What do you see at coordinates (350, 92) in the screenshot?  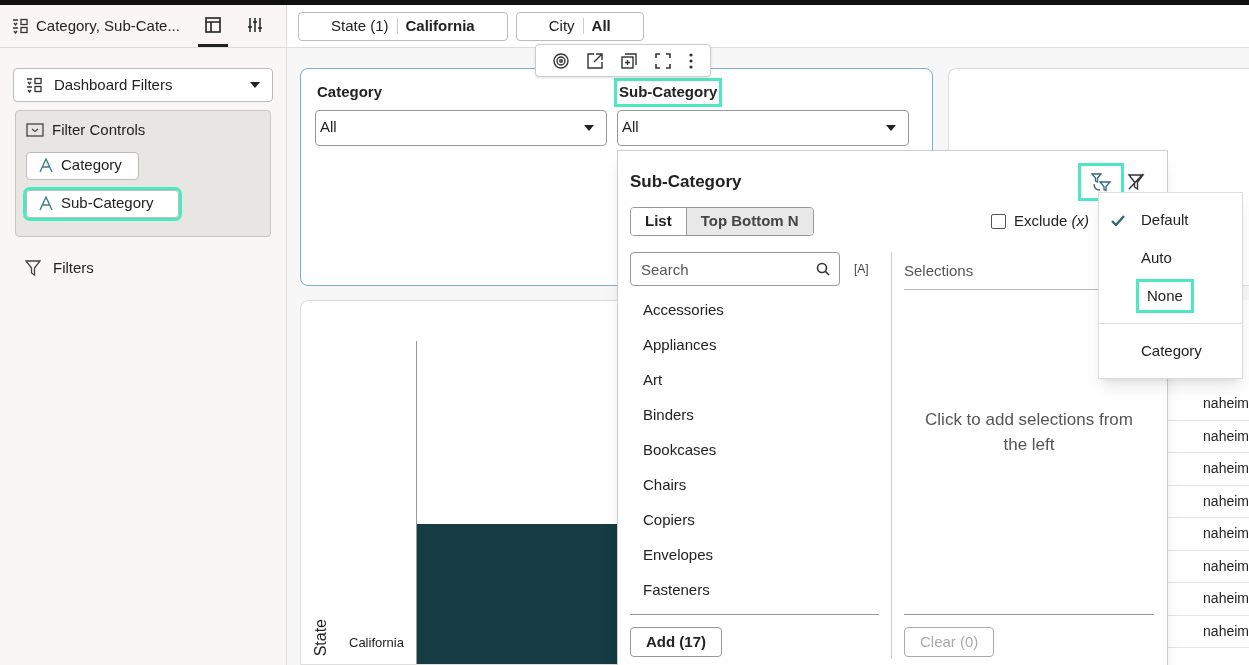 I see `filter-label: Category` at bounding box center [350, 92].